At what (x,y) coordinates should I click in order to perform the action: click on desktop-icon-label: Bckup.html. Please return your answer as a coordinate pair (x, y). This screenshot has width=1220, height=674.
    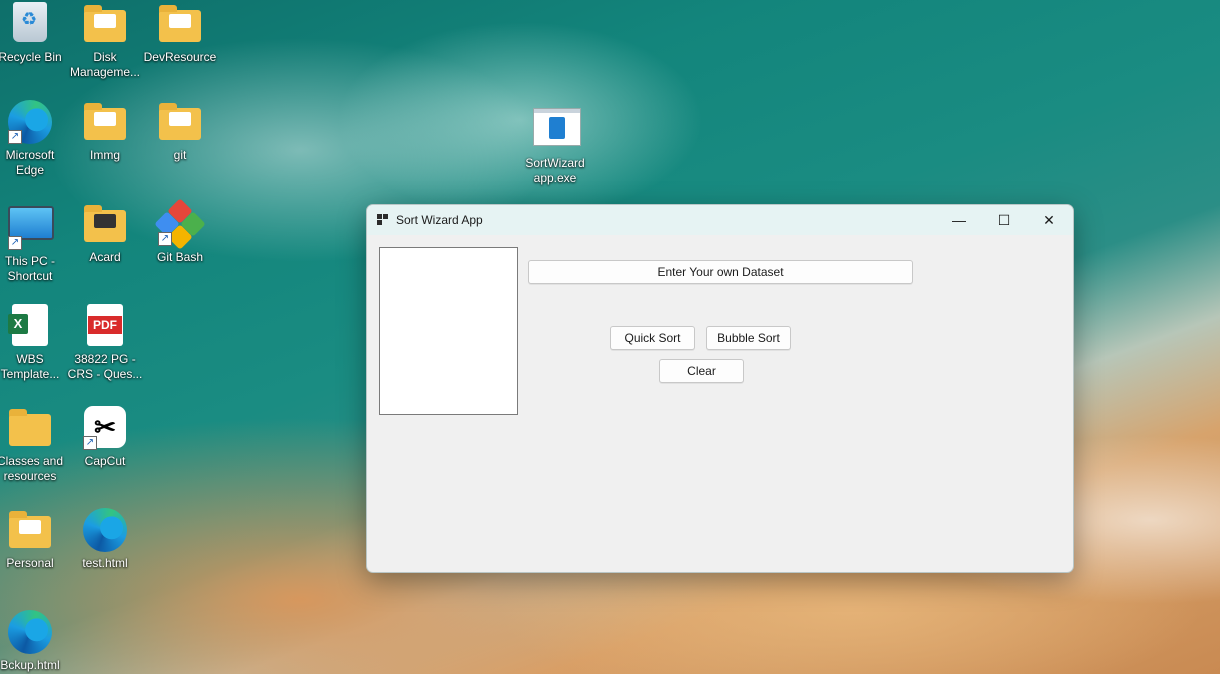
    Looking at the image, I should click on (30, 665).